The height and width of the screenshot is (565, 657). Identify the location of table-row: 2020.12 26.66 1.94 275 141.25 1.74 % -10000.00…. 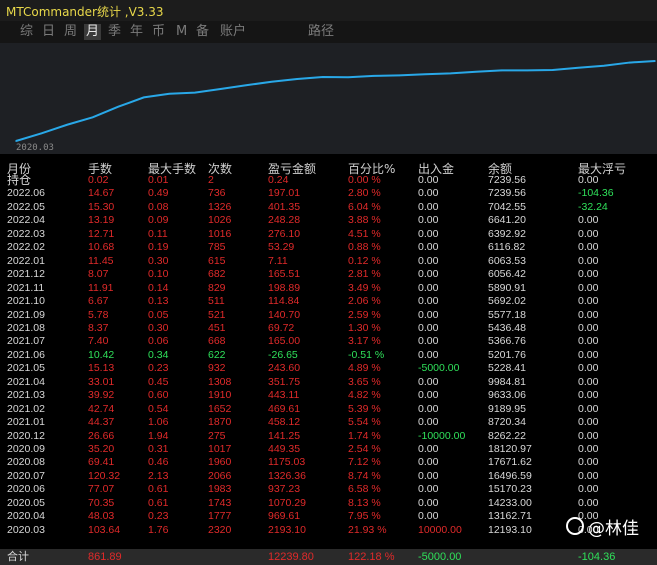
(328, 436).